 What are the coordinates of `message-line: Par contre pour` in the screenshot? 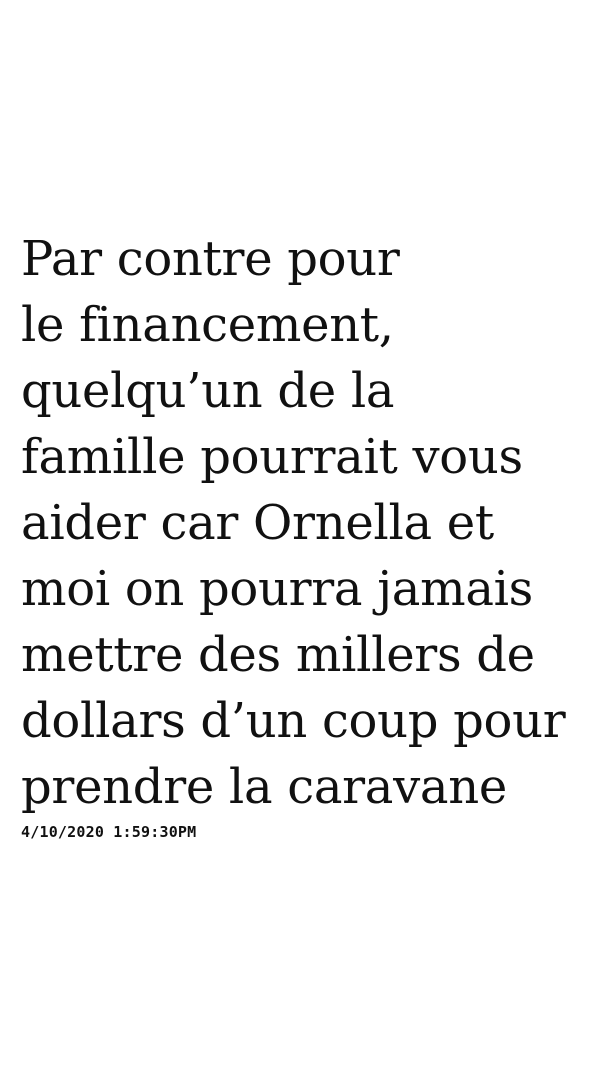 It's located at (210, 259).